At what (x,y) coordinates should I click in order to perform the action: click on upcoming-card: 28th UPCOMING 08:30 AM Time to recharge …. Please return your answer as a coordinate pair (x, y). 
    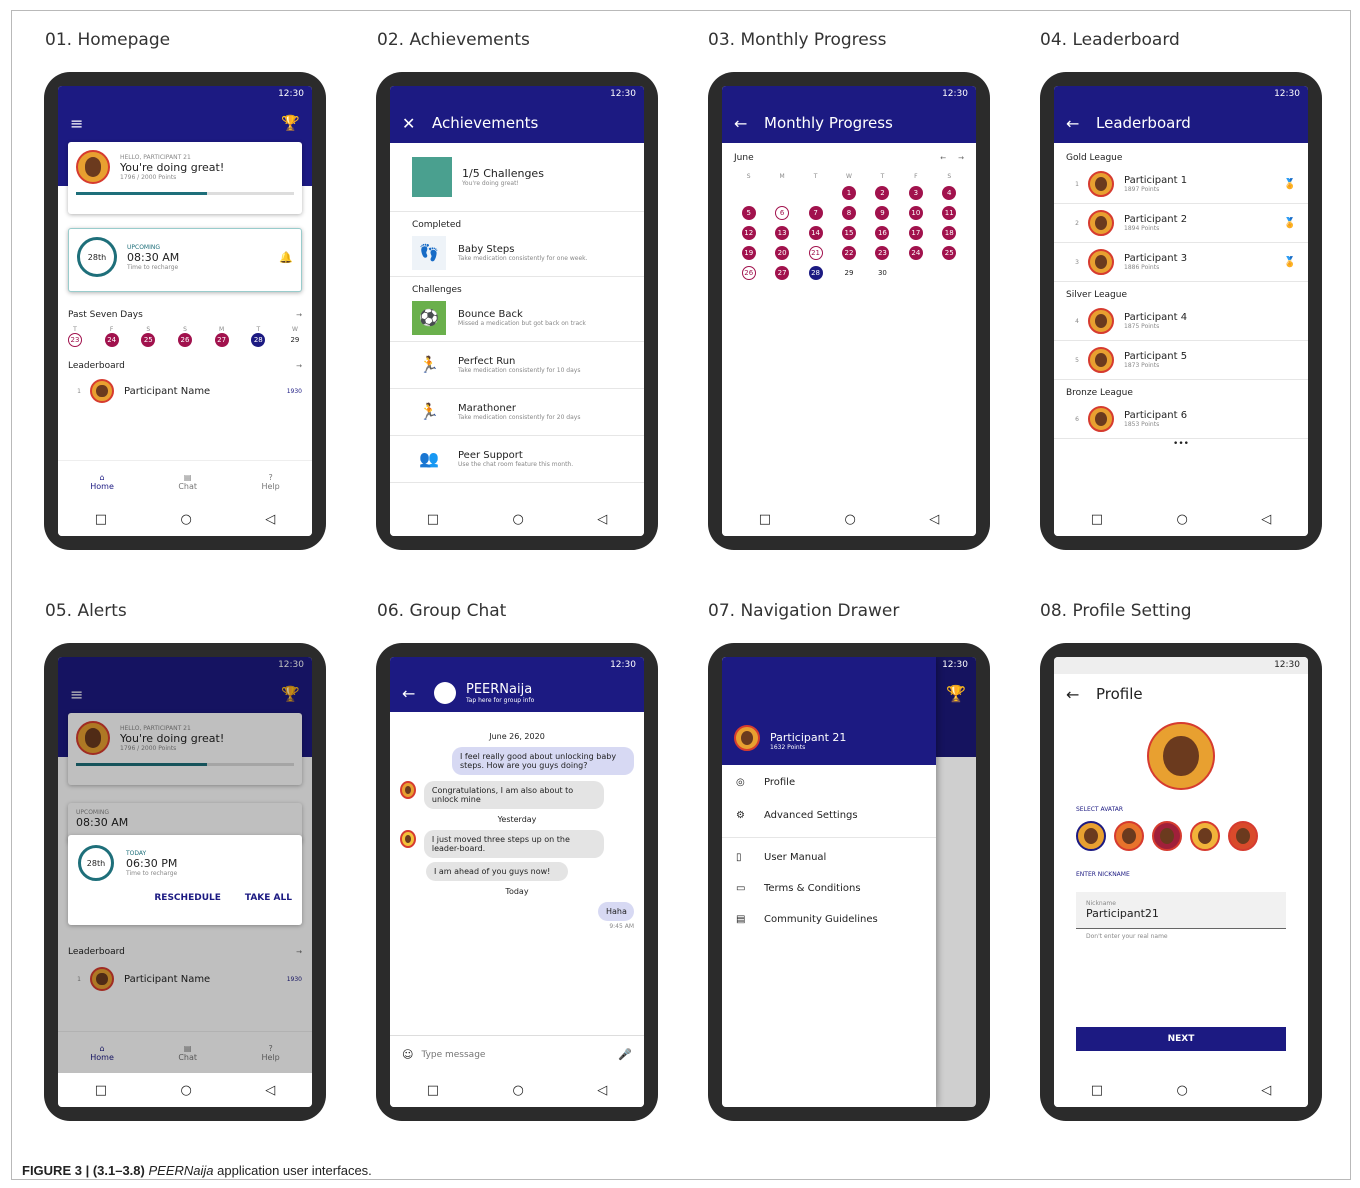
    Looking at the image, I should click on (185, 260).